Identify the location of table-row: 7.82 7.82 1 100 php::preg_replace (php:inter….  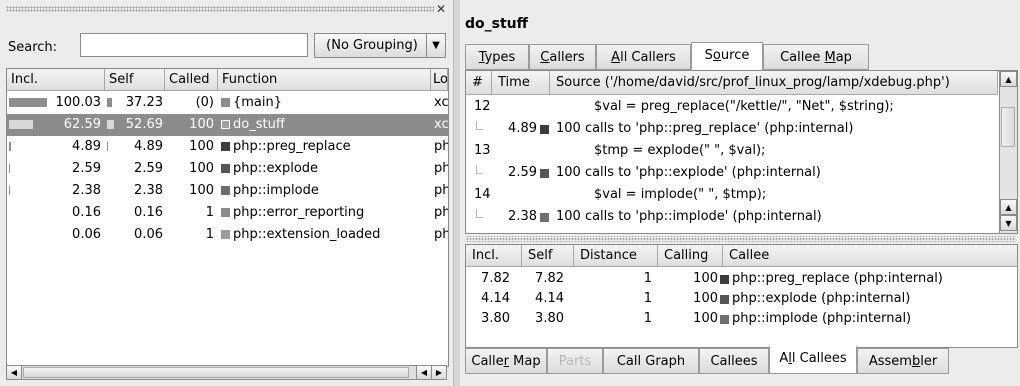
(741, 279).